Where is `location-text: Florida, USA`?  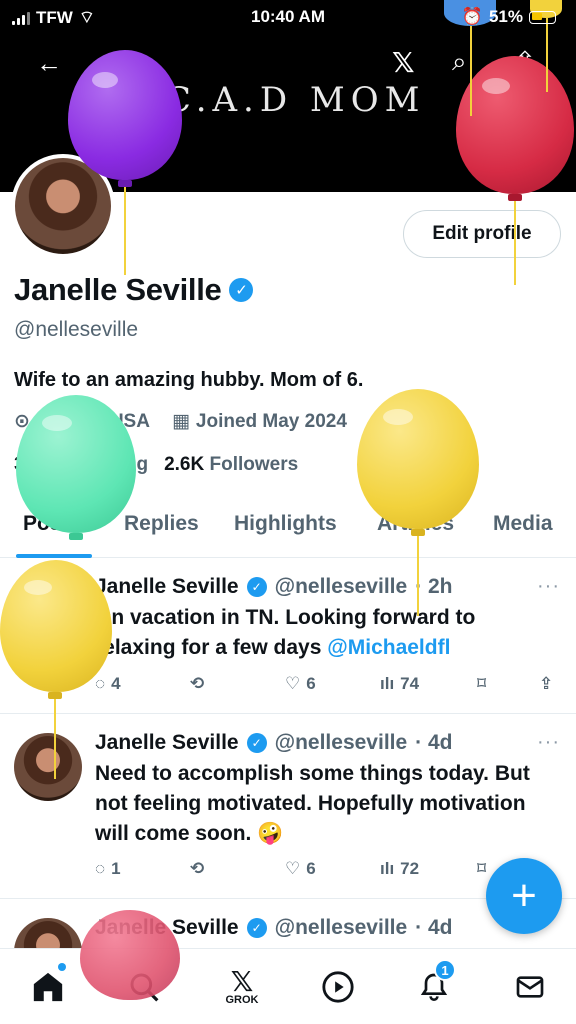 location-text: Florida, USA is located at coordinates (92, 421).